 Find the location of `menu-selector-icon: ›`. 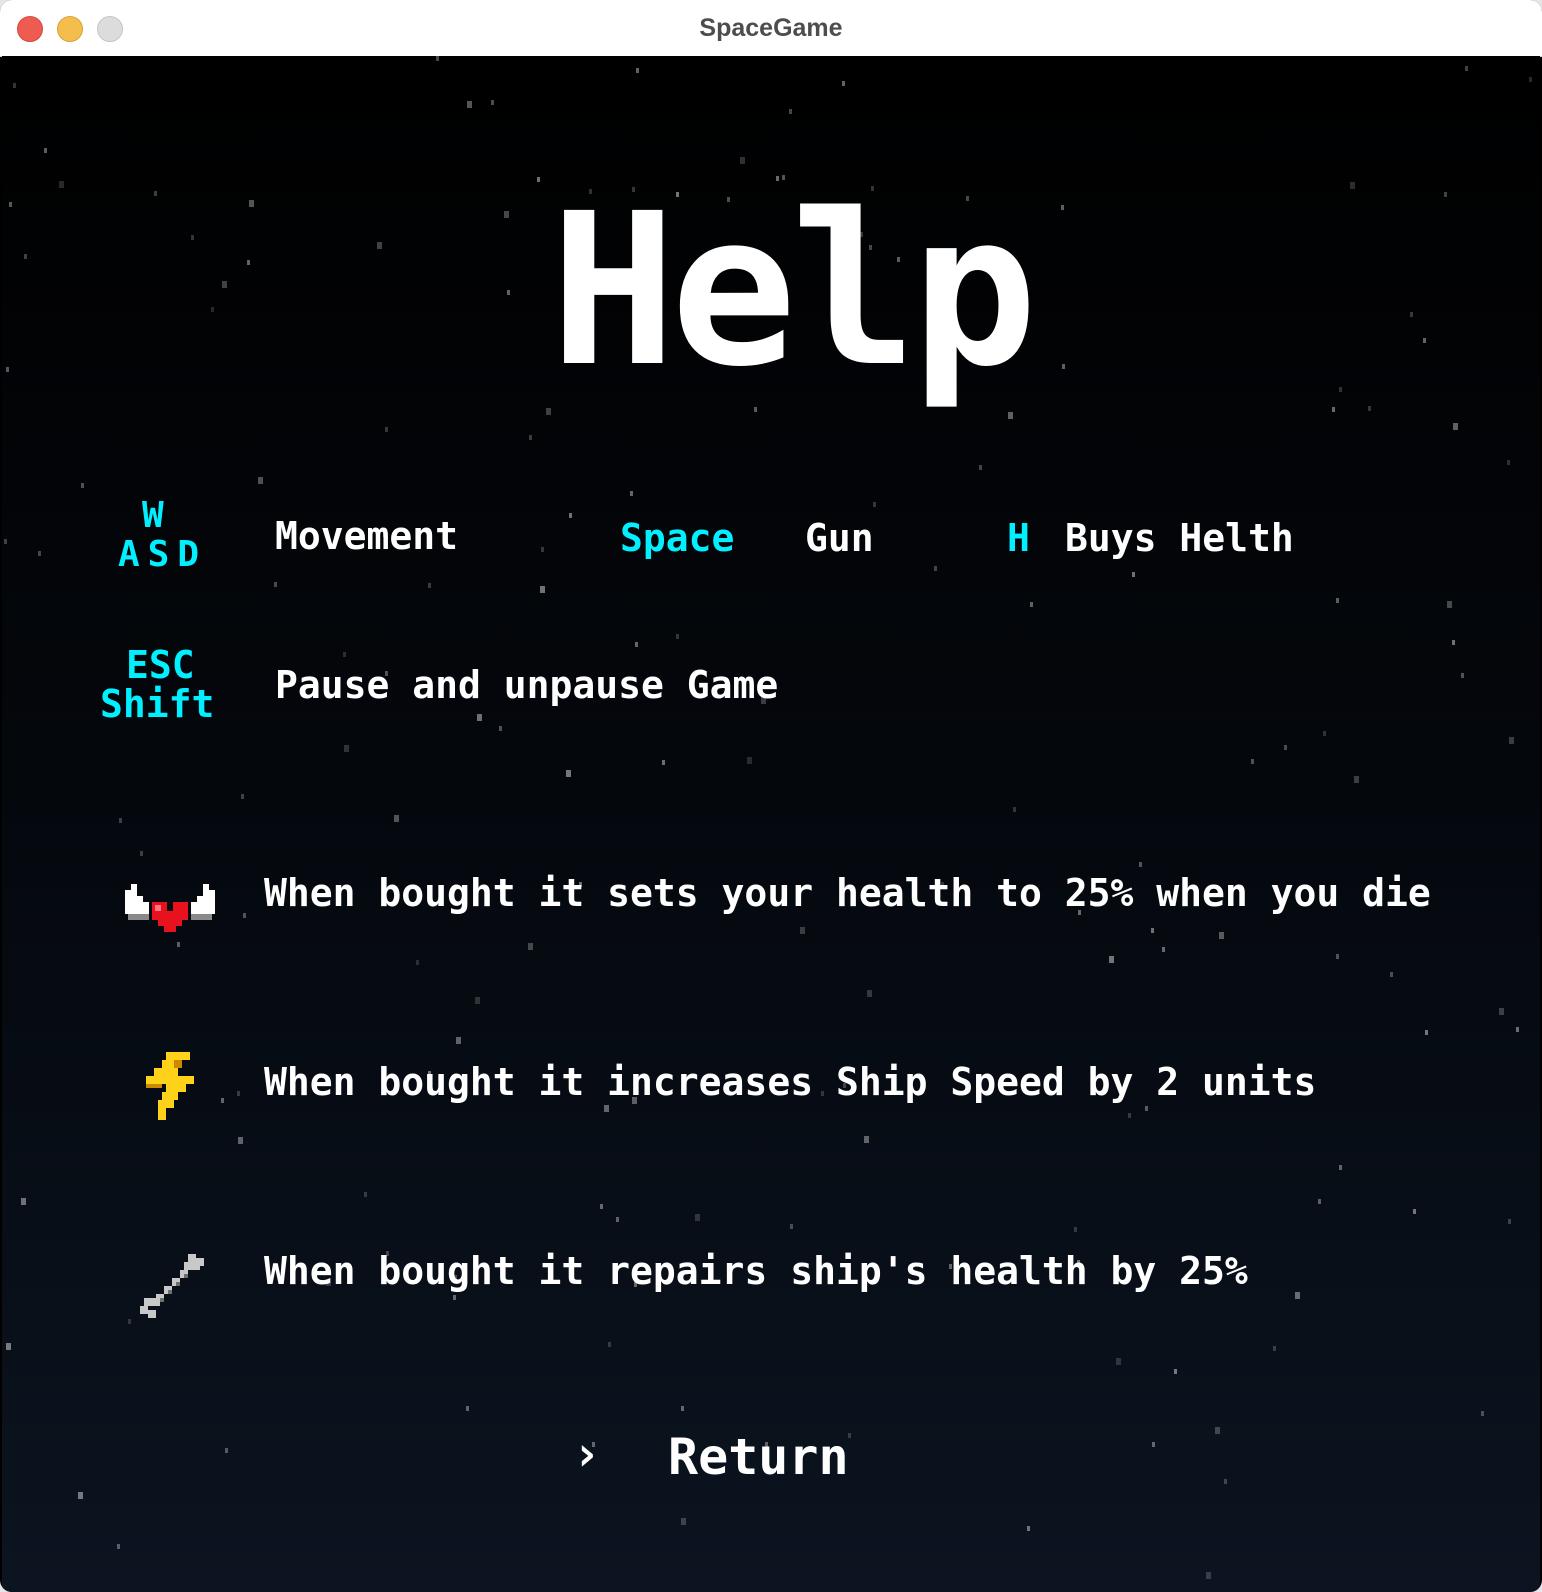

menu-selector-icon: › is located at coordinates (586, 1454).